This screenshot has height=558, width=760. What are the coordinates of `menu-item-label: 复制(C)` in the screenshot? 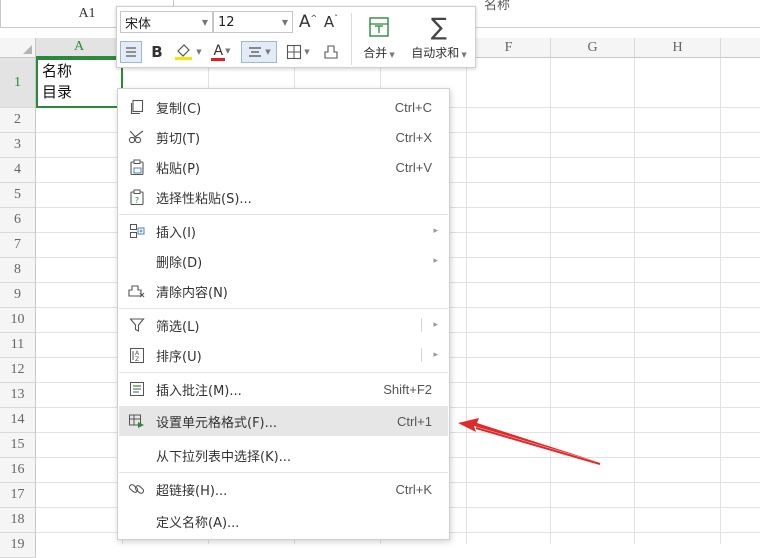 It's located at (179, 109).